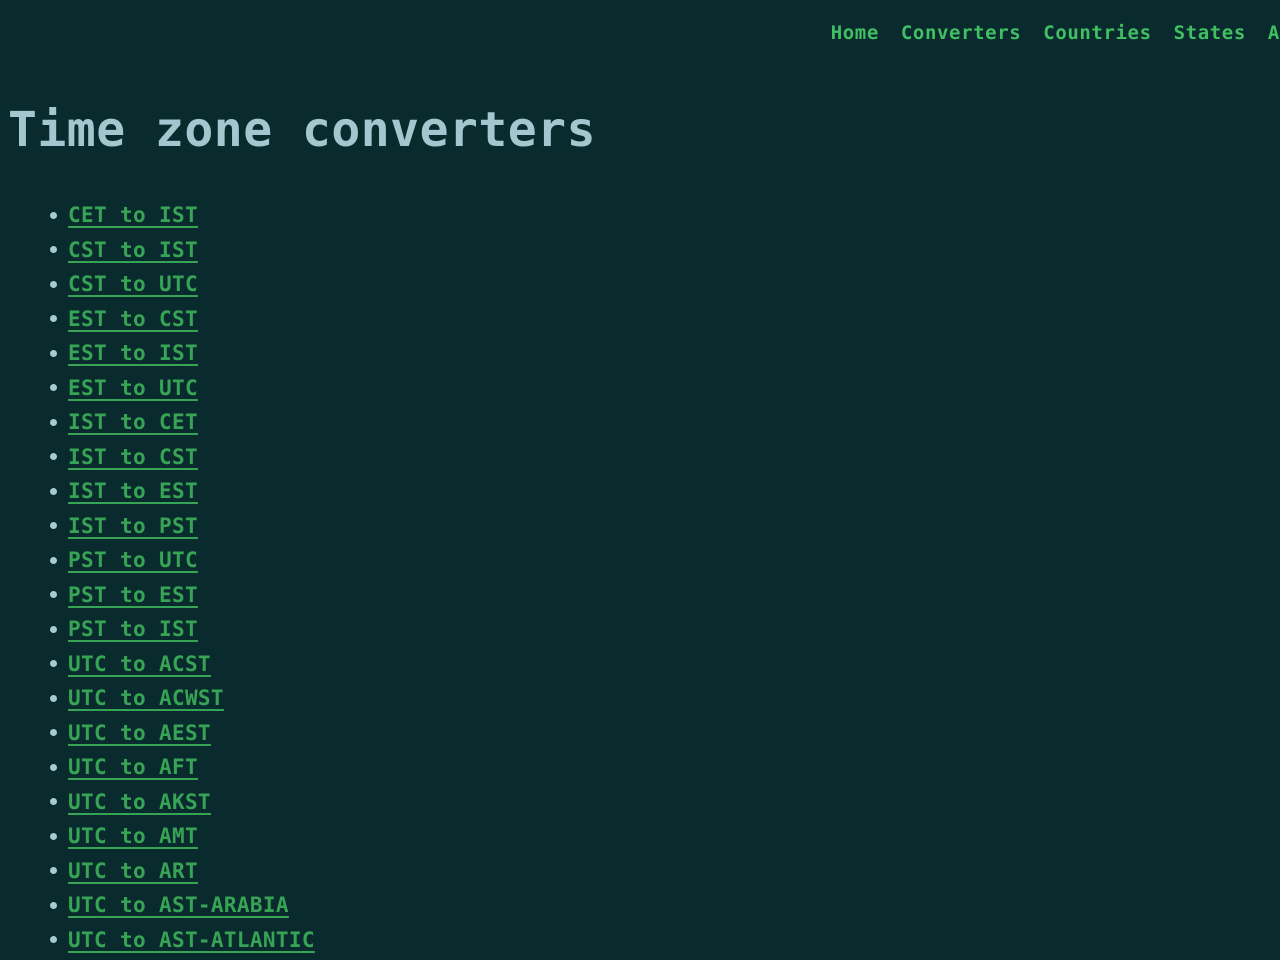  I want to click on nav-list: Home Converters Countries States AWS, so click(1055, 33).